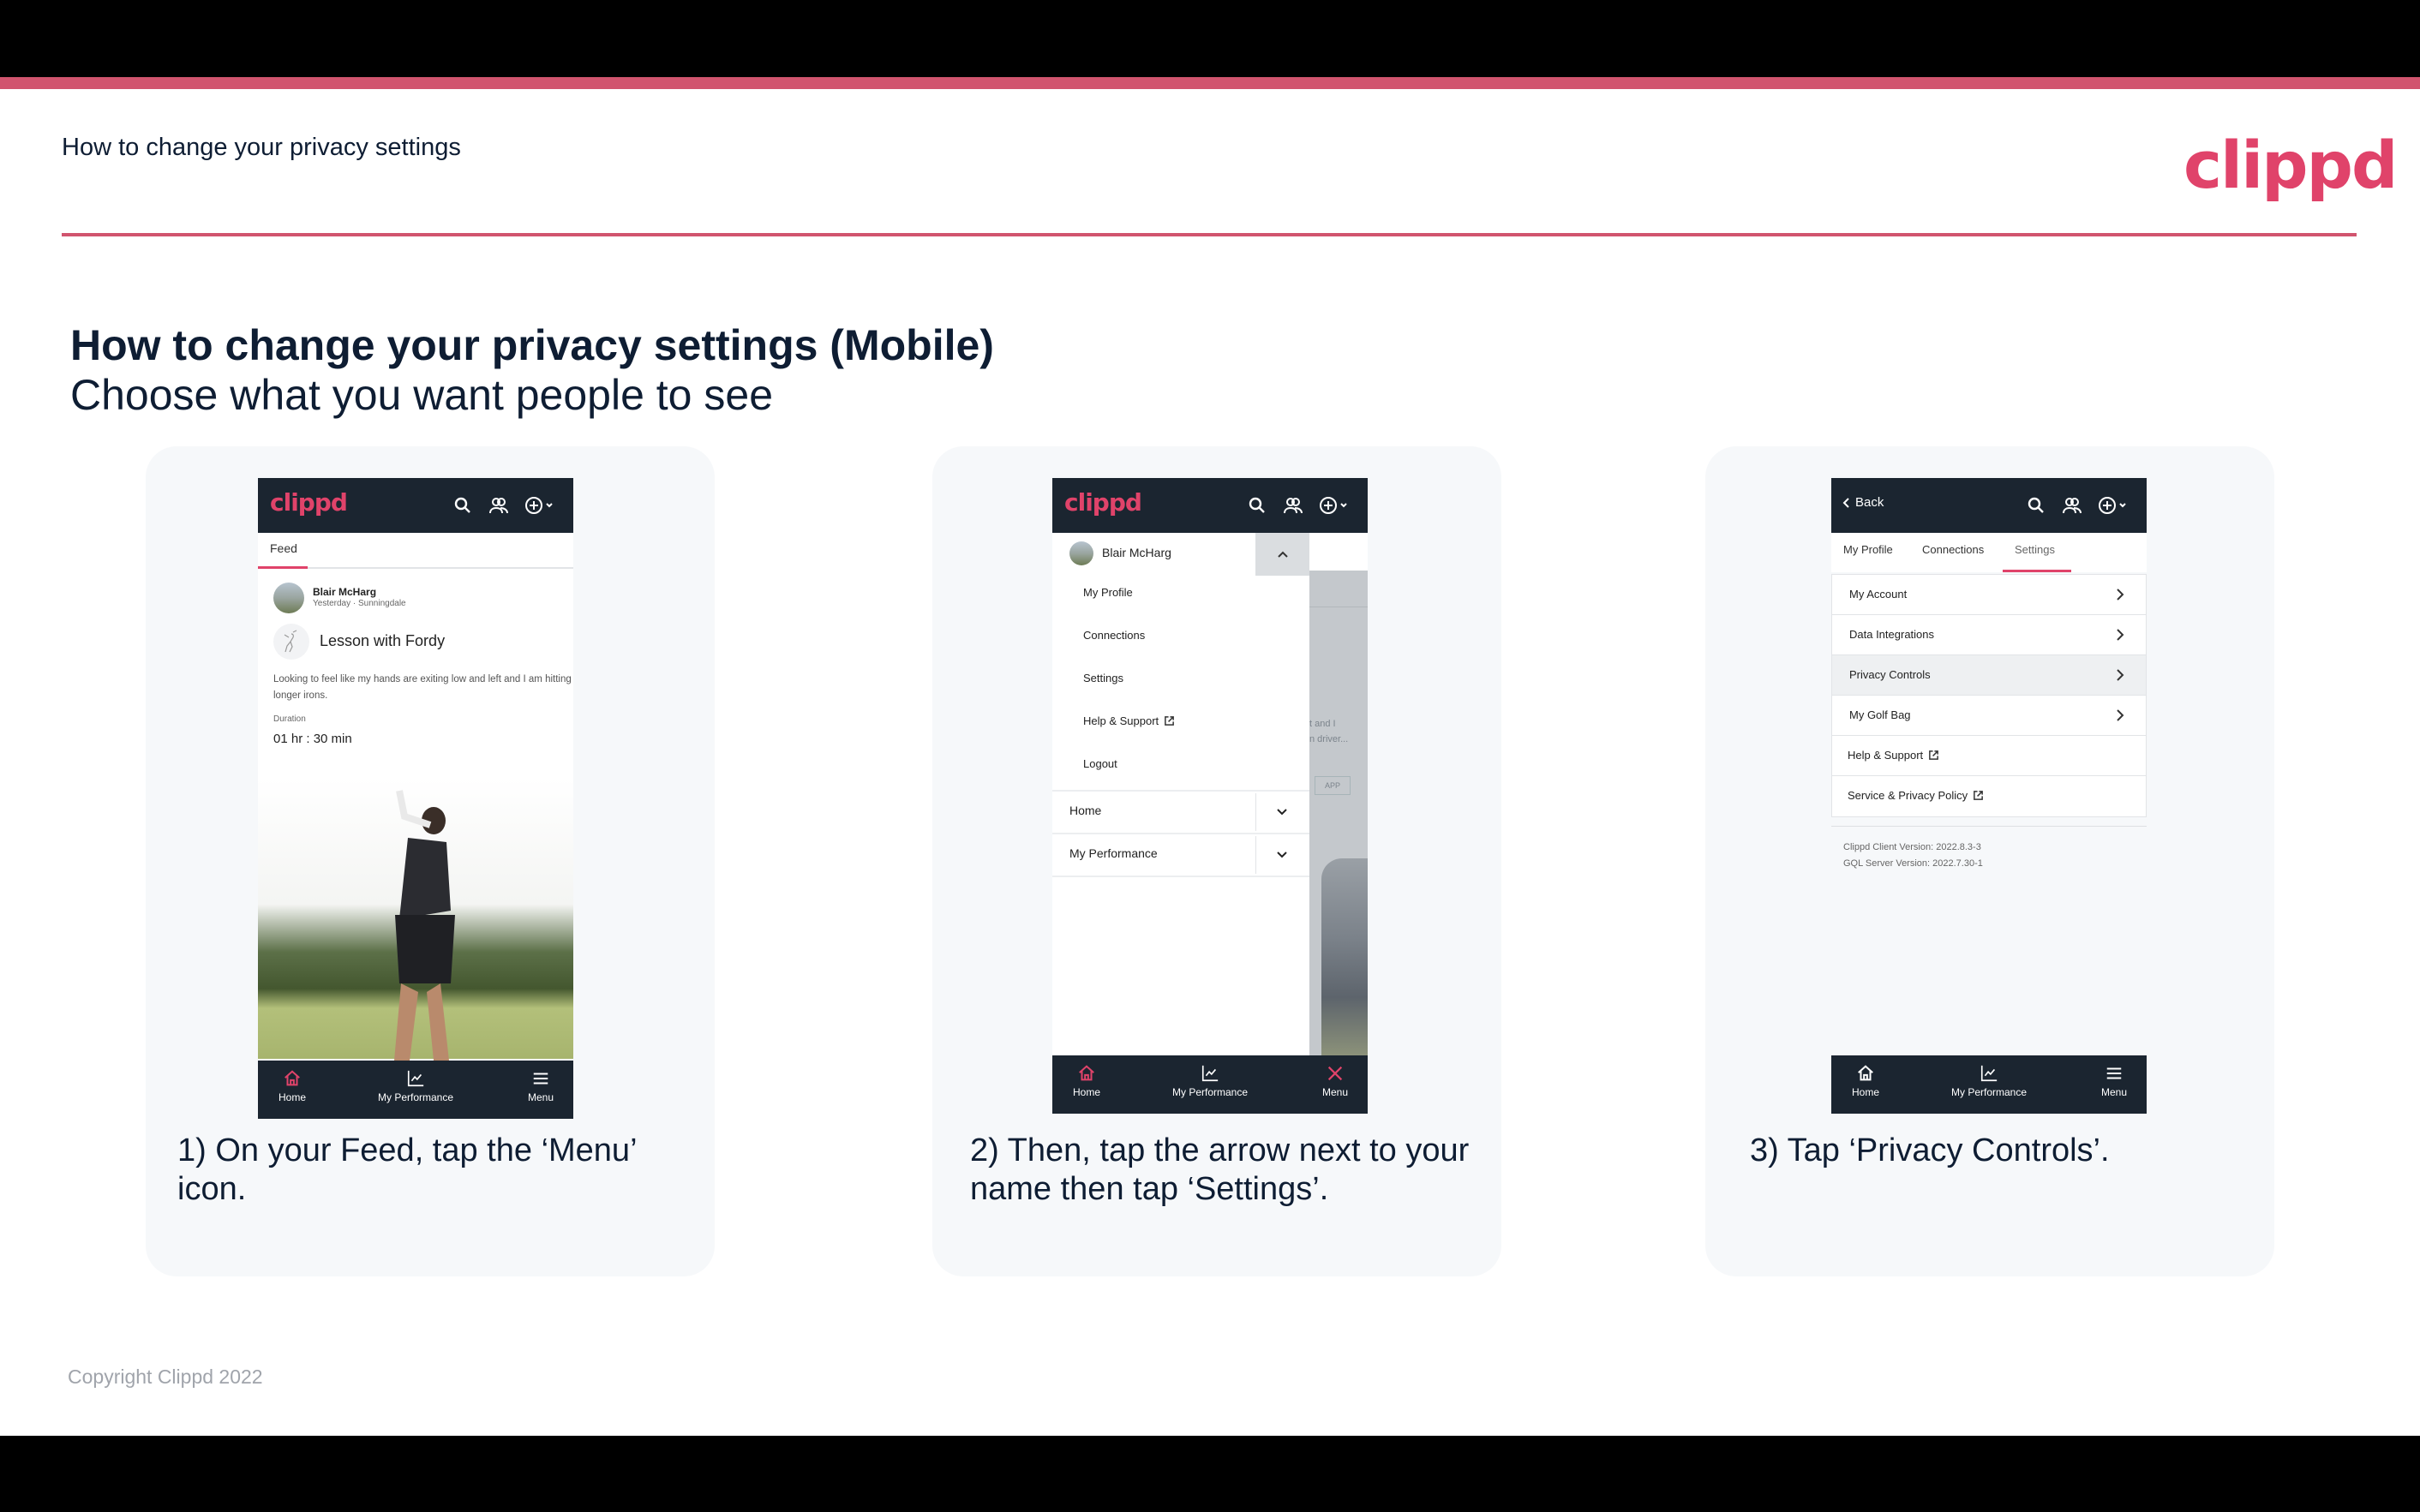 The image size is (2420, 1512). I want to click on brand-logo: clippd, so click(2290, 165).